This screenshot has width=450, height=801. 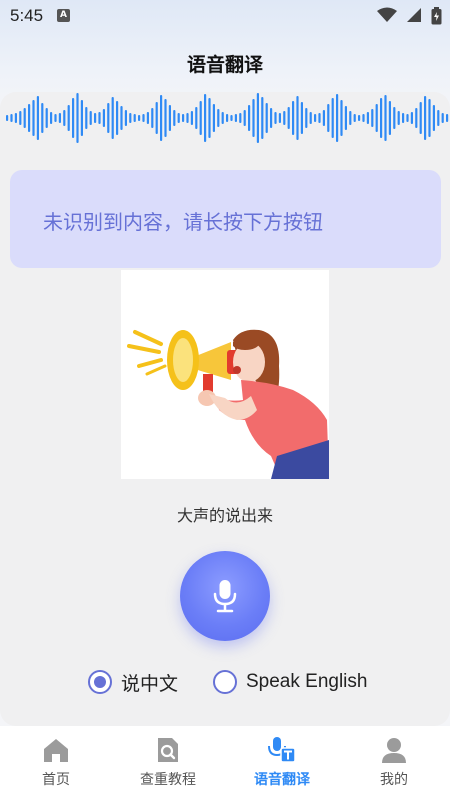 I want to click on microphone-icon, so click(x=225, y=596).